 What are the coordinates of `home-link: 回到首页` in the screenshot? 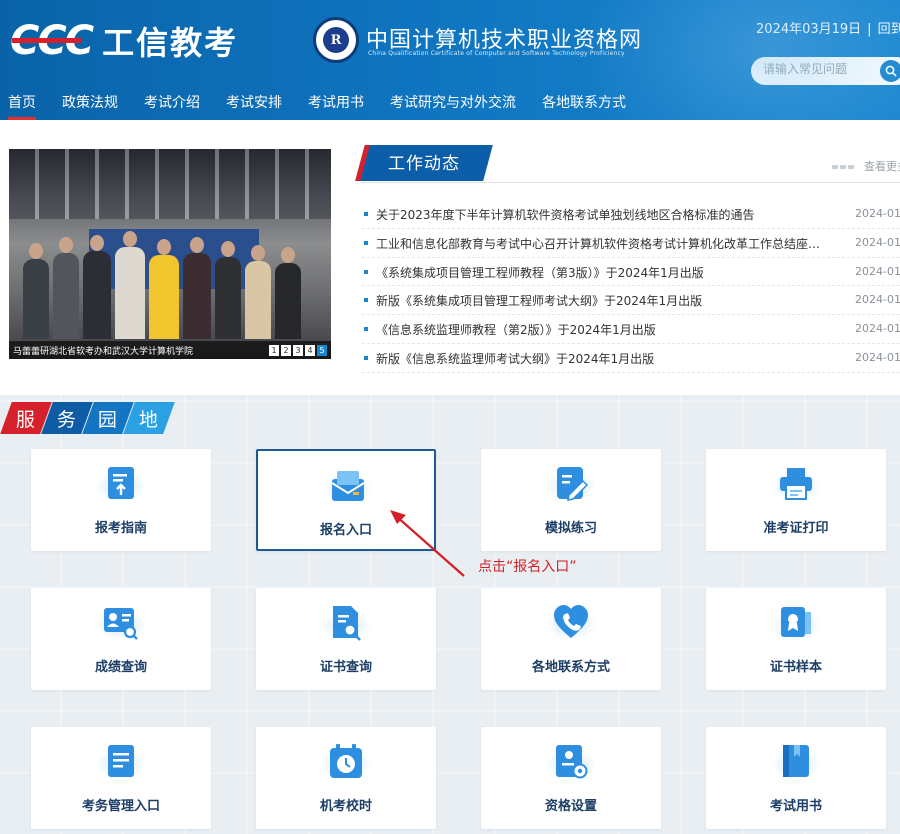 It's located at (889, 29).